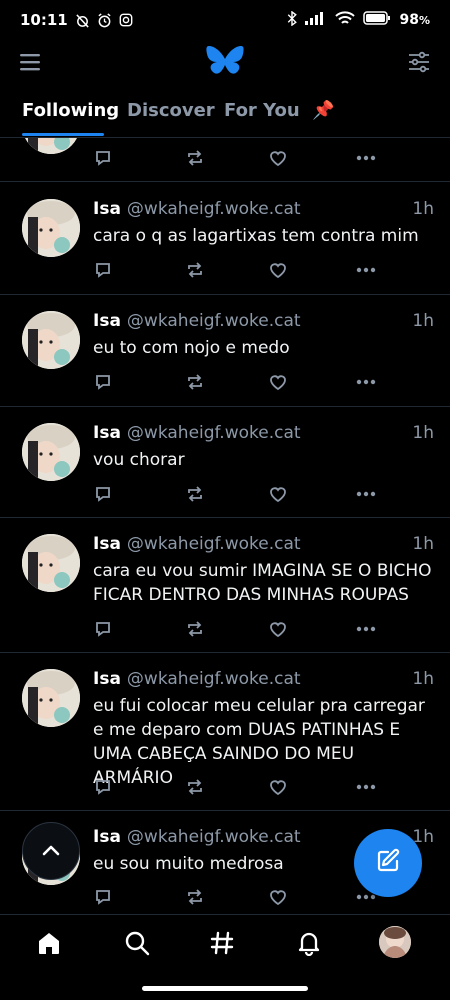  Describe the element at coordinates (420, 63) in the screenshot. I see `sliders-icon` at that location.